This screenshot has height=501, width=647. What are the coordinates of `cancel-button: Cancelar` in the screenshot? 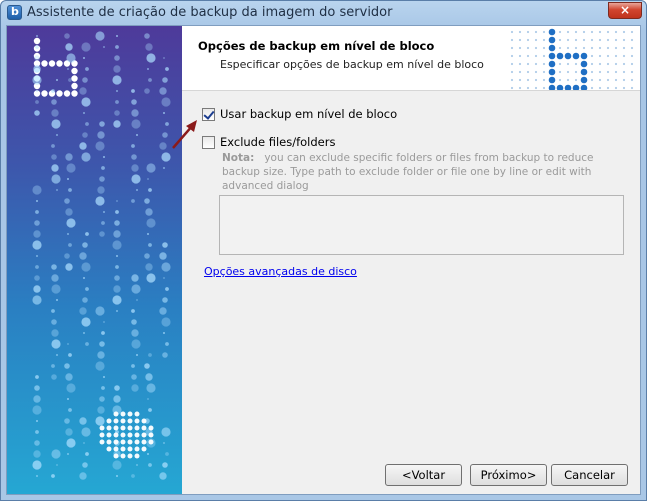 It's located at (589, 475).